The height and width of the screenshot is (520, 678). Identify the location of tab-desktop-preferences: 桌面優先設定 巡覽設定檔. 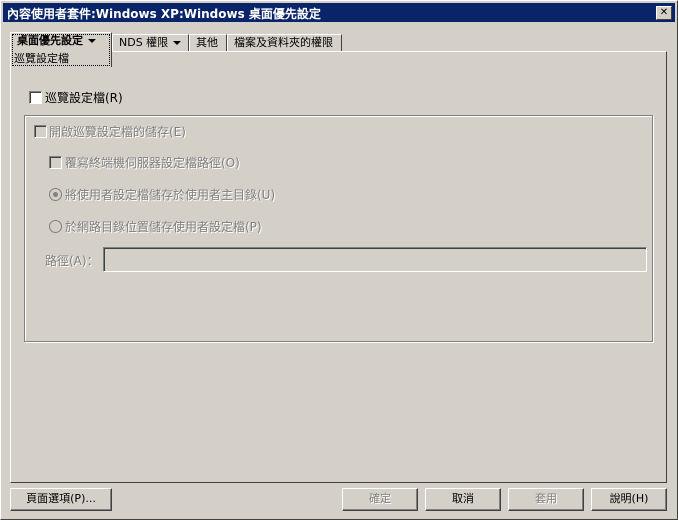
(61, 49).